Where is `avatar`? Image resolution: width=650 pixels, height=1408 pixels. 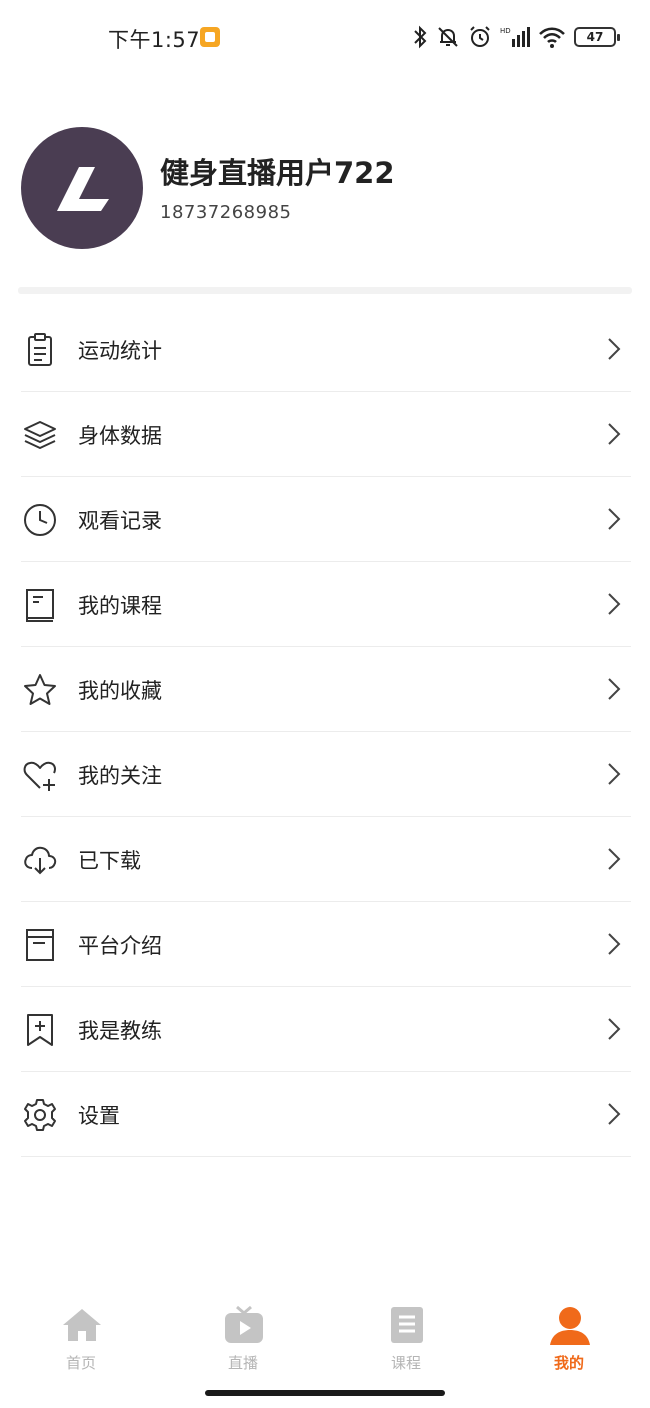 avatar is located at coordinates (82, 188).